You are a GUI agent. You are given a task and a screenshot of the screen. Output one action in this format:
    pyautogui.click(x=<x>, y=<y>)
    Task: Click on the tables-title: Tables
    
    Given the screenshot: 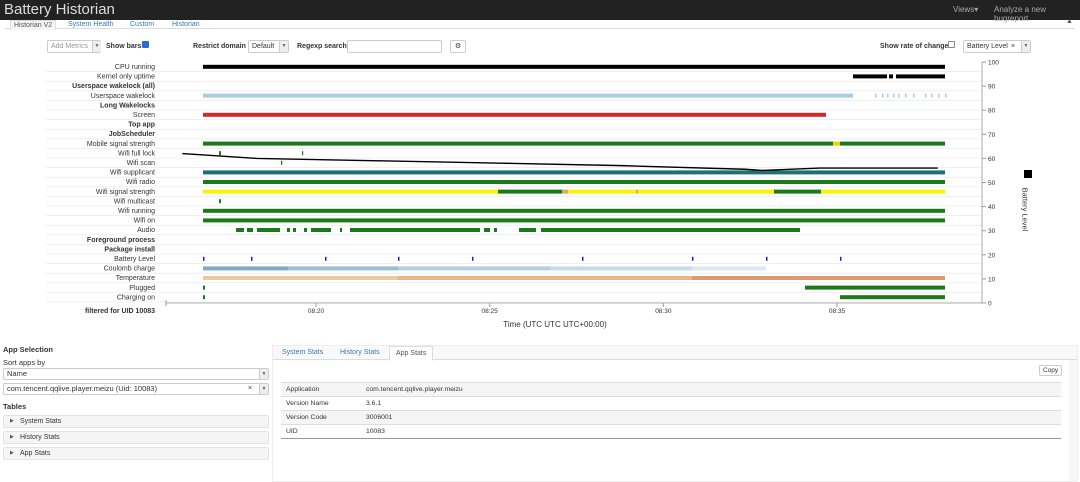 What is the action you would take?
    pyautogui.click(x=15, y=406)
    